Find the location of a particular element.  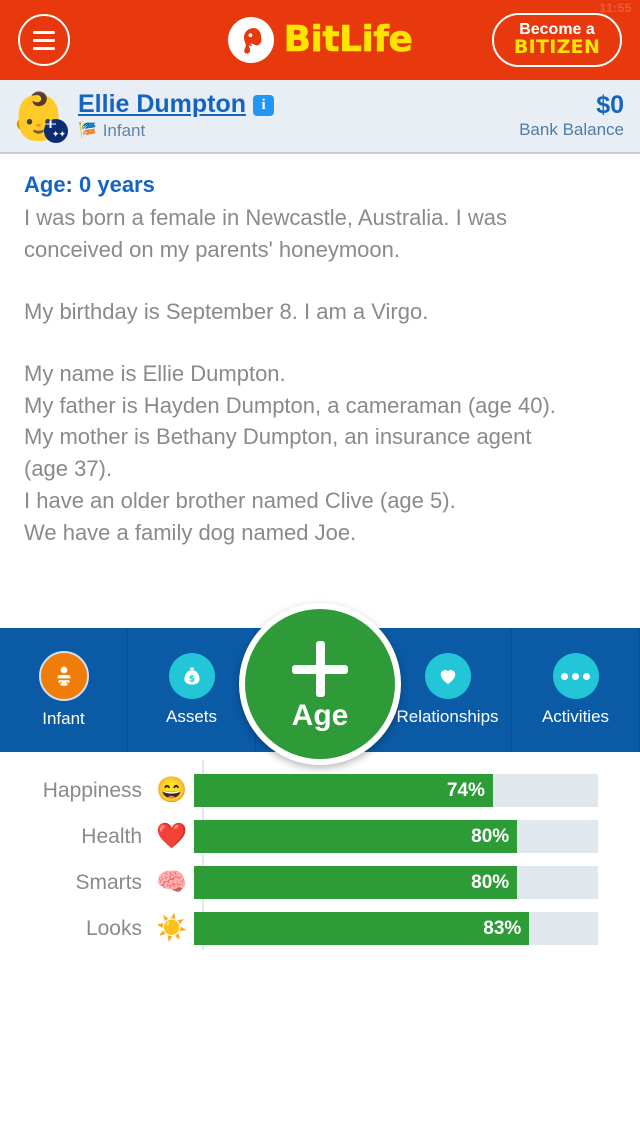

hamburger-menu-icon is located at coordinates (44, 40).